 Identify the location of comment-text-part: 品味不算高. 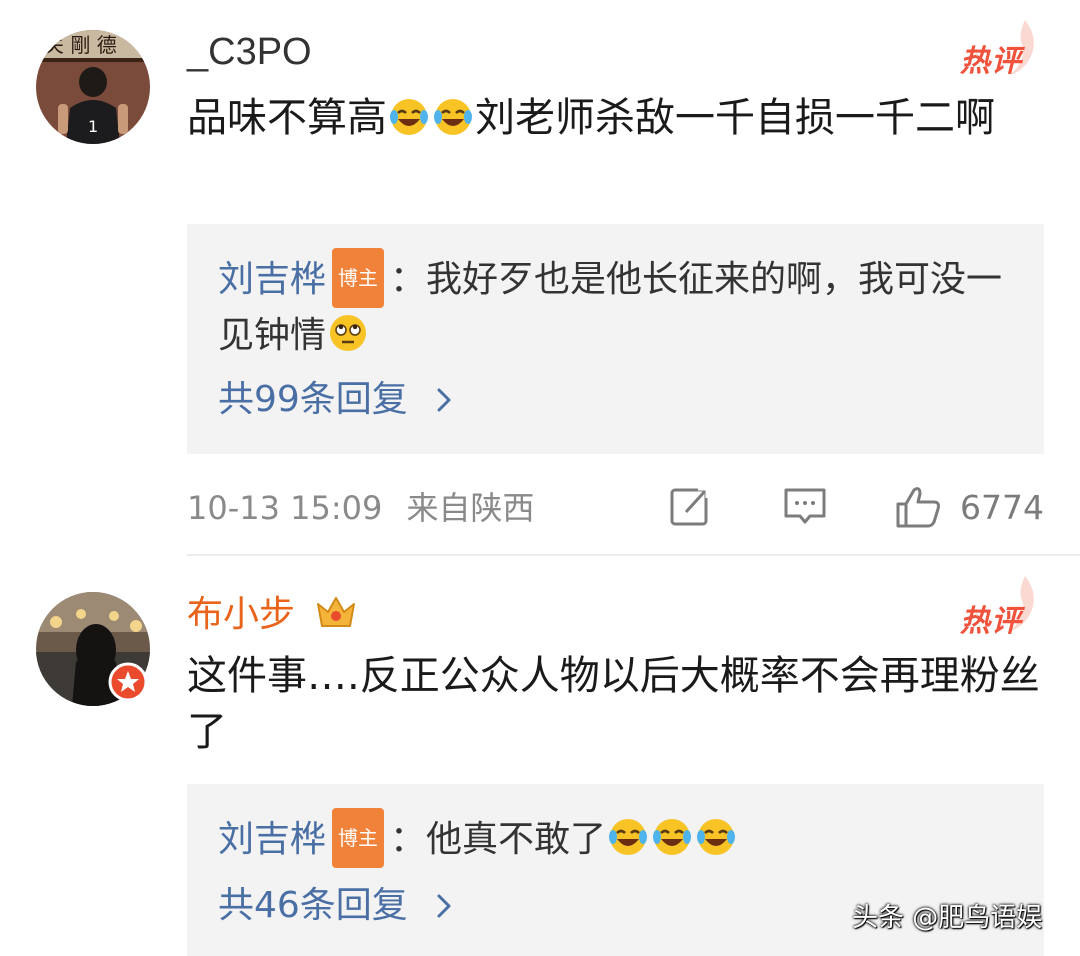
(287, 118).